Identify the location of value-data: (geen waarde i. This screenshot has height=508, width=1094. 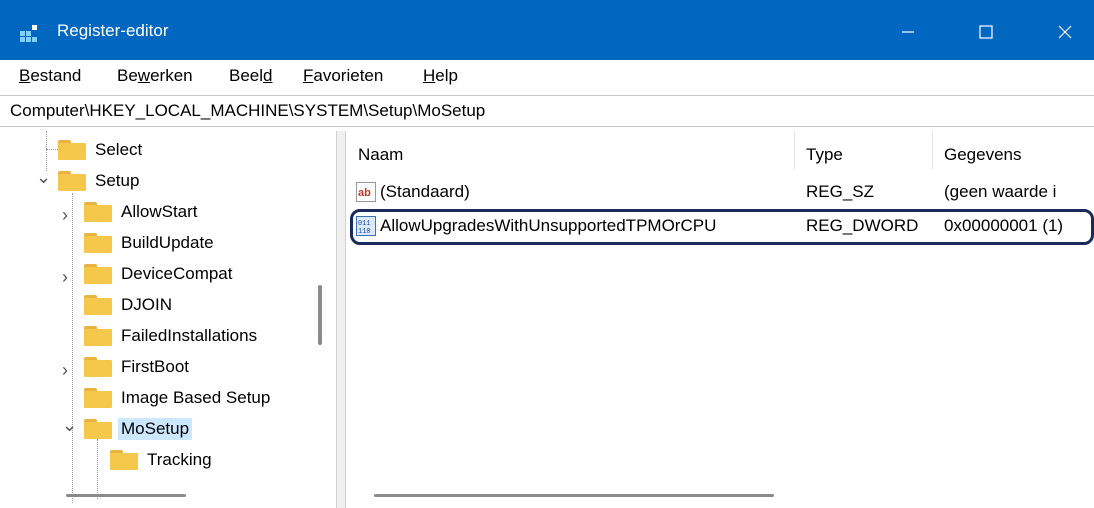
(1000, 191).